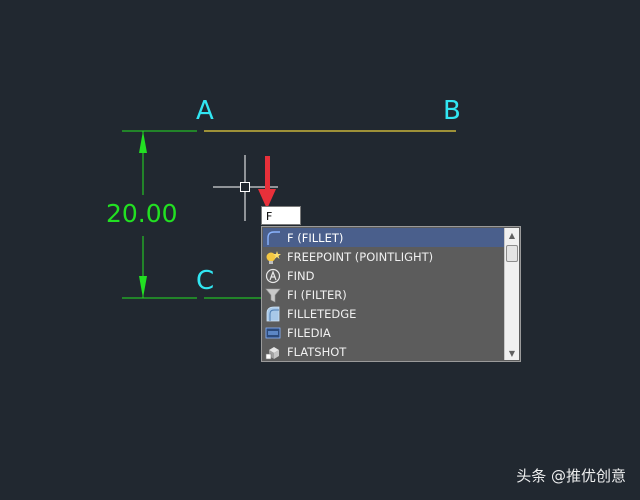  Describe the element at coordinates (205, 111) in the screenshot. I see `point-label-a: A` at that location.